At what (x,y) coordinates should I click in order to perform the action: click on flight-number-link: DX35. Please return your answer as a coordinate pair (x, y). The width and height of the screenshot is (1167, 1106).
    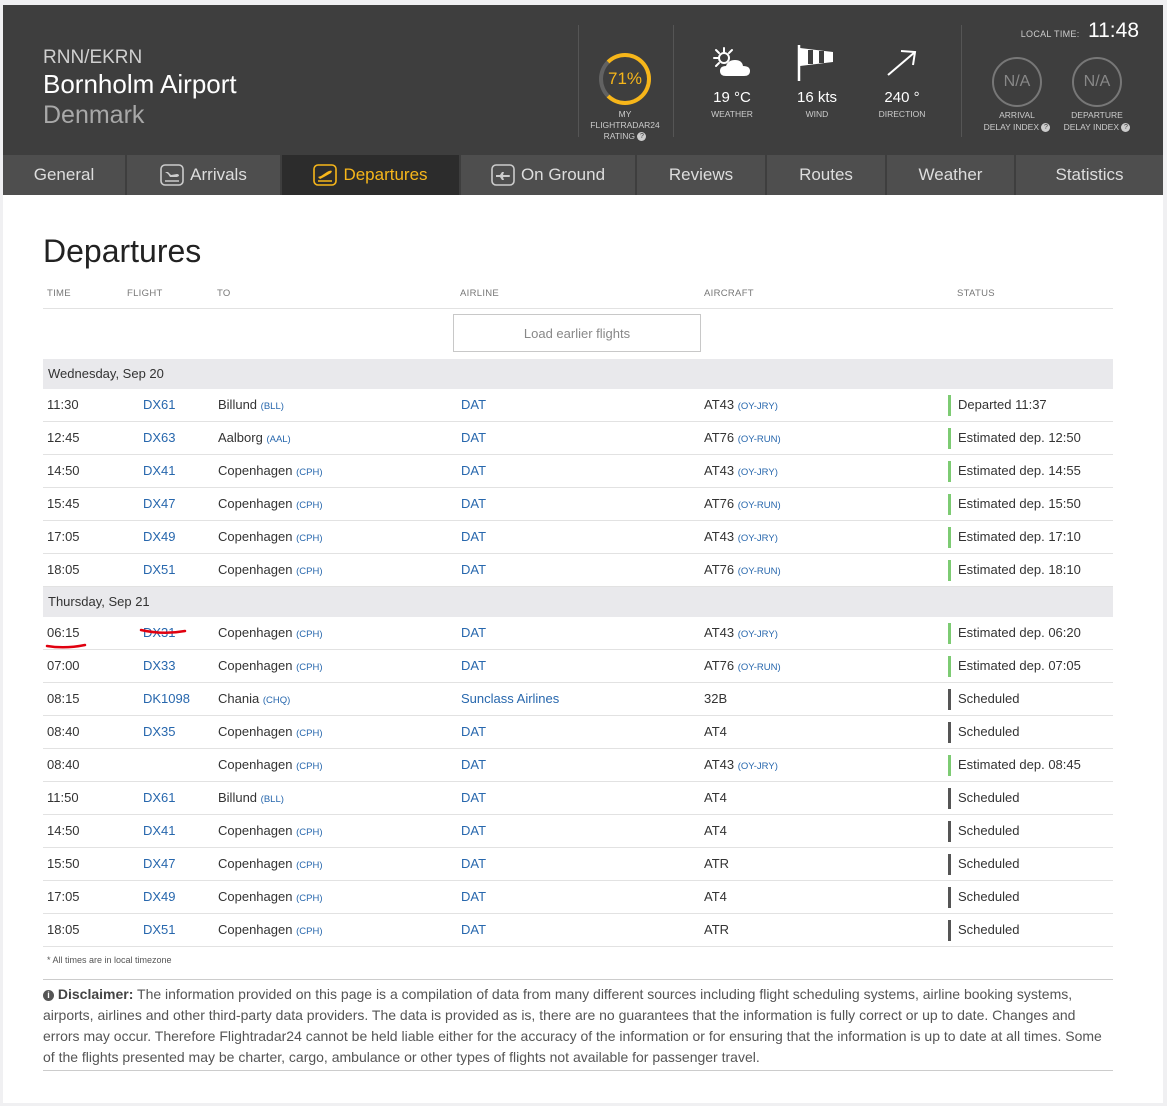
    Looking at the image, I should click on (159, 732).